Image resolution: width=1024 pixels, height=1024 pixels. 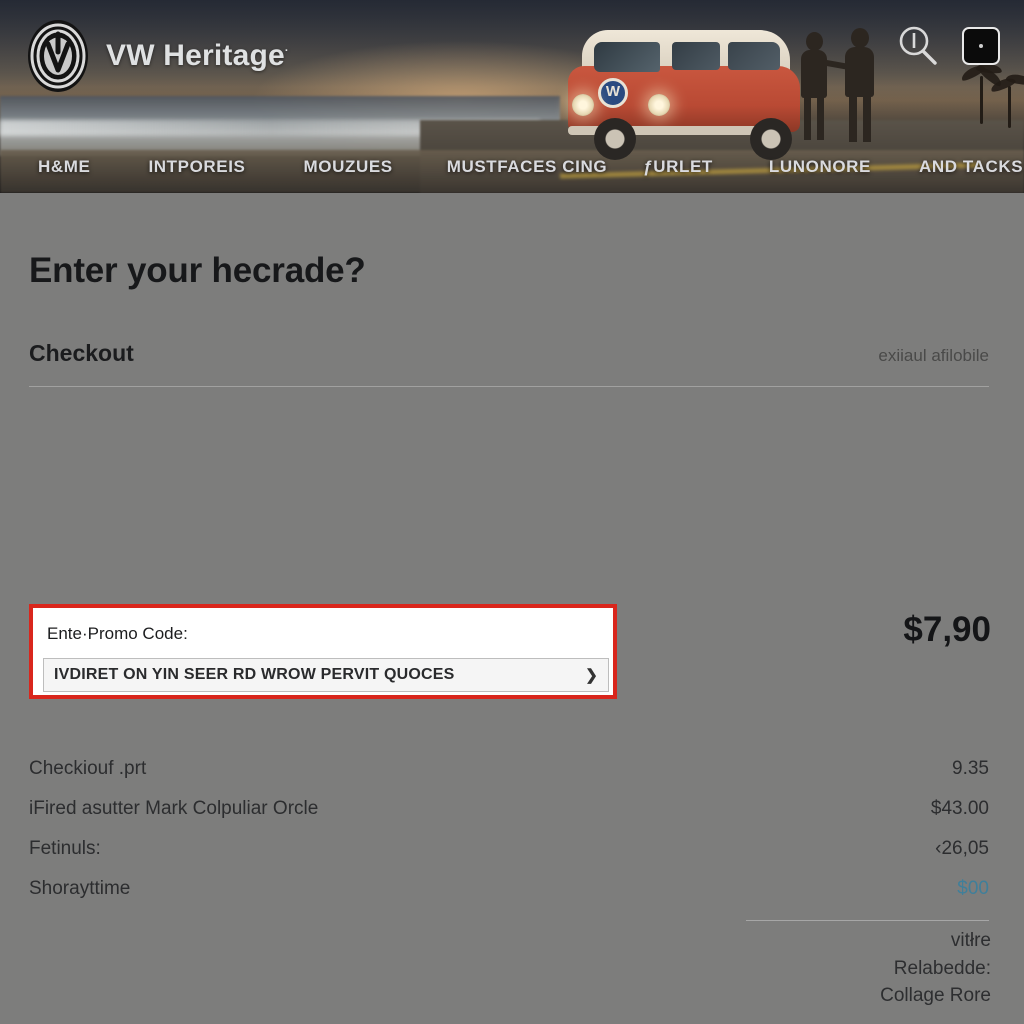 What do you see at coordinates (678, 167) in the screenshot?
I see `nav-item-outlet: ƒURLET` at bounding box center [678, 167].